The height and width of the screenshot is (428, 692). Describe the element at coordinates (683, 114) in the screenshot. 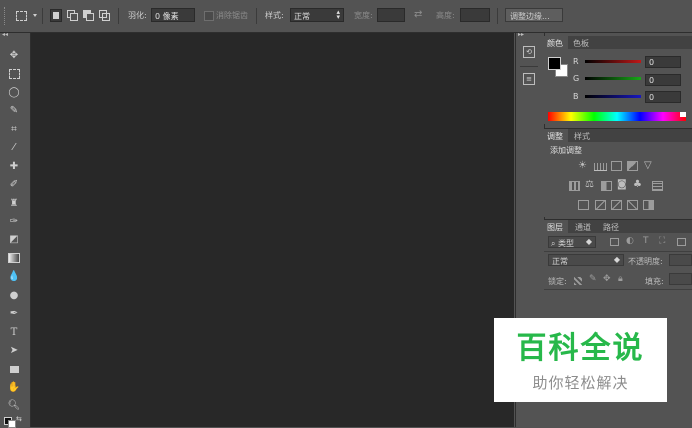

I see `spectrum-white-swatch` at that location.